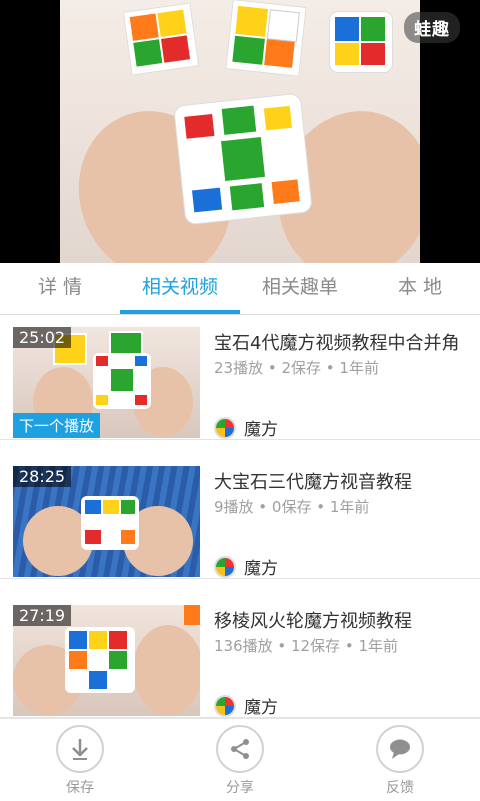 Image resolution: width=480 pixels, height=801 pixels. What do you see at coordinates (400, 749) in the screenshot?
I see `chat-bubble-icon` at bounding box center [400, 749].